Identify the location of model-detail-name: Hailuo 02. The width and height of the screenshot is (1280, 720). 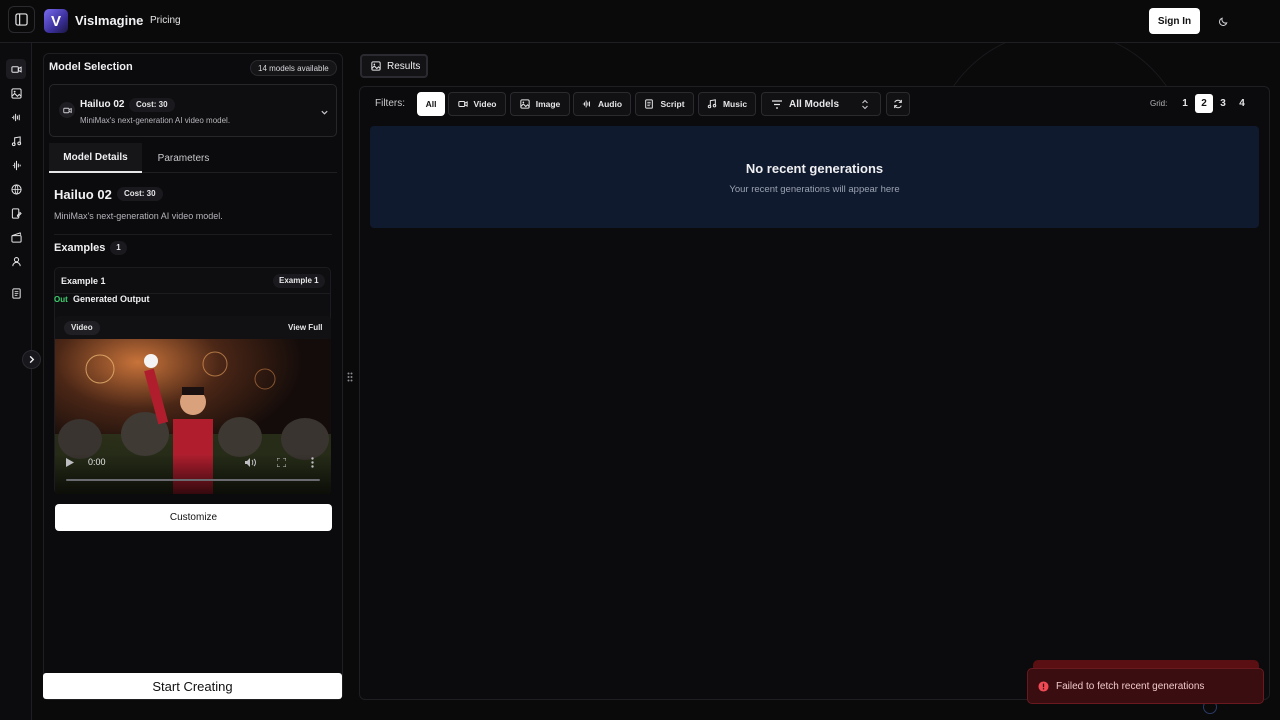
(83, 194).